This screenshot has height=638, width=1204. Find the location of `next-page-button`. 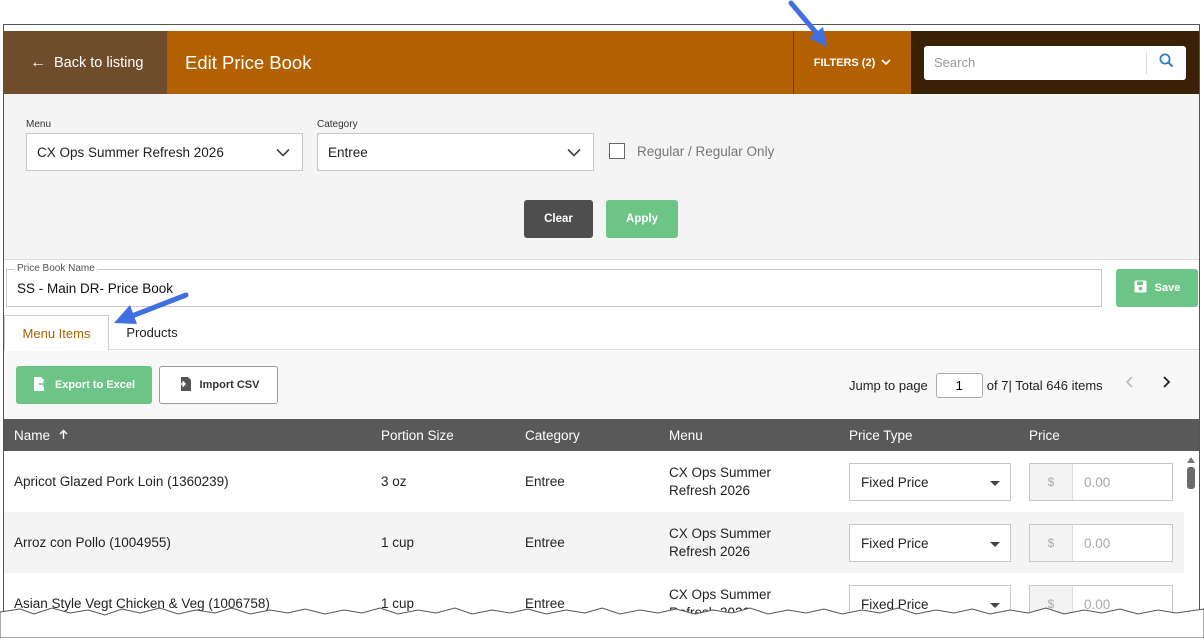

next-page-button is located at coordinates (1166, 383).